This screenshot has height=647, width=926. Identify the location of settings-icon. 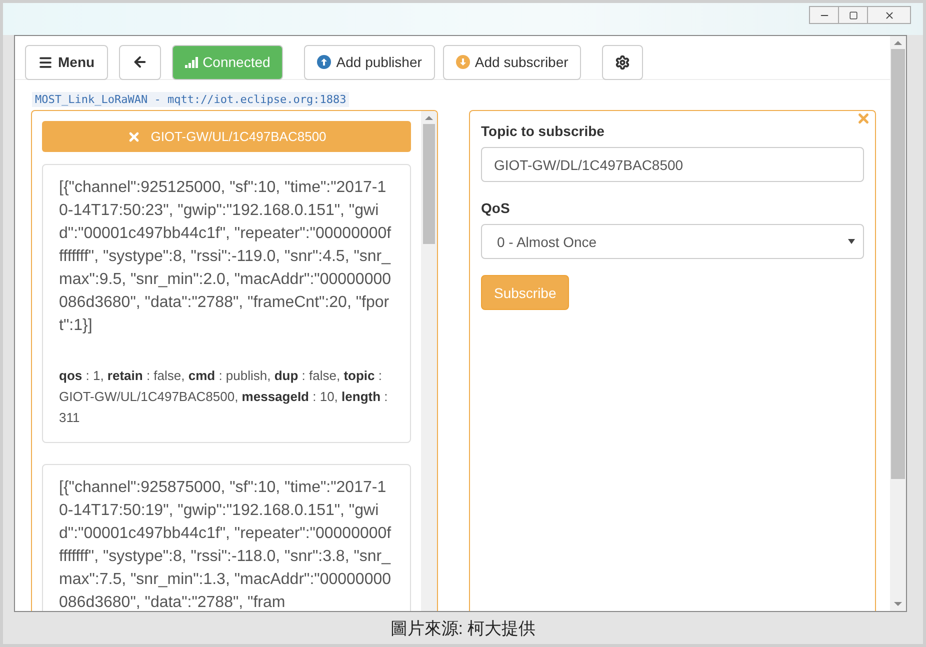
(622, 62).